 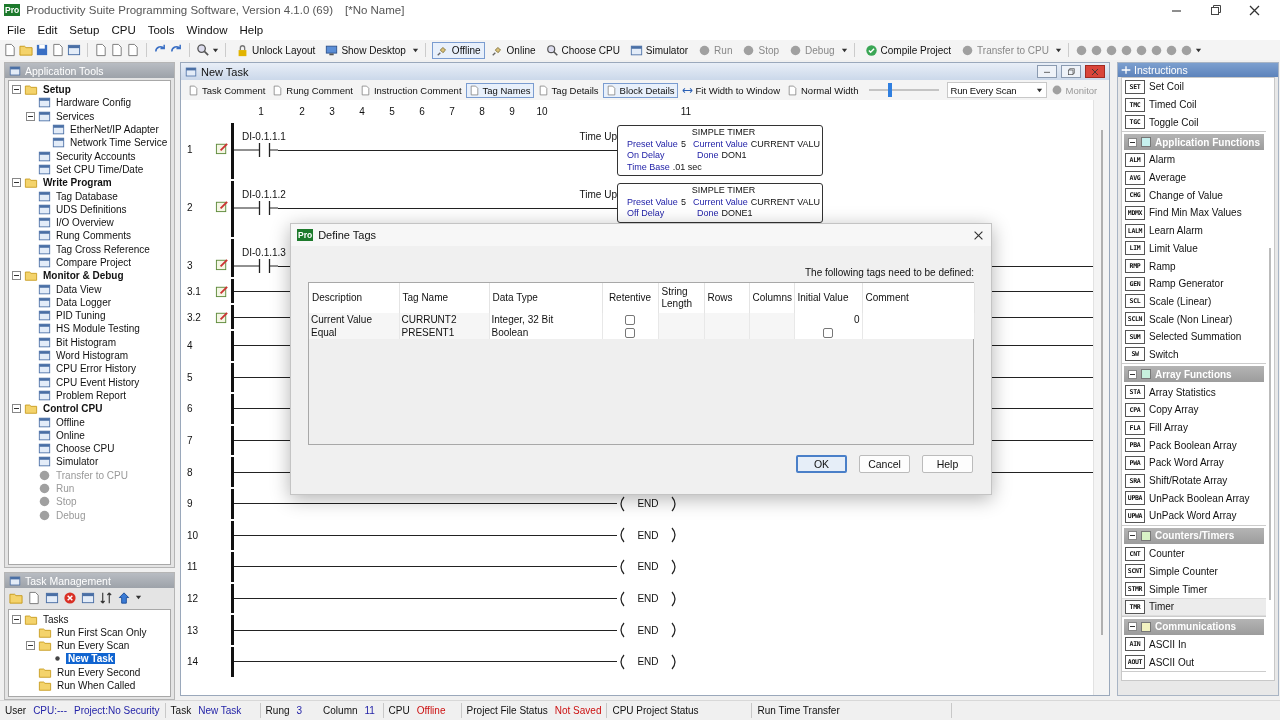 What do you see at coordinates (124, 597) in the screenshot?
I see `up-arrow-icon` at bounding box center [124, 597].